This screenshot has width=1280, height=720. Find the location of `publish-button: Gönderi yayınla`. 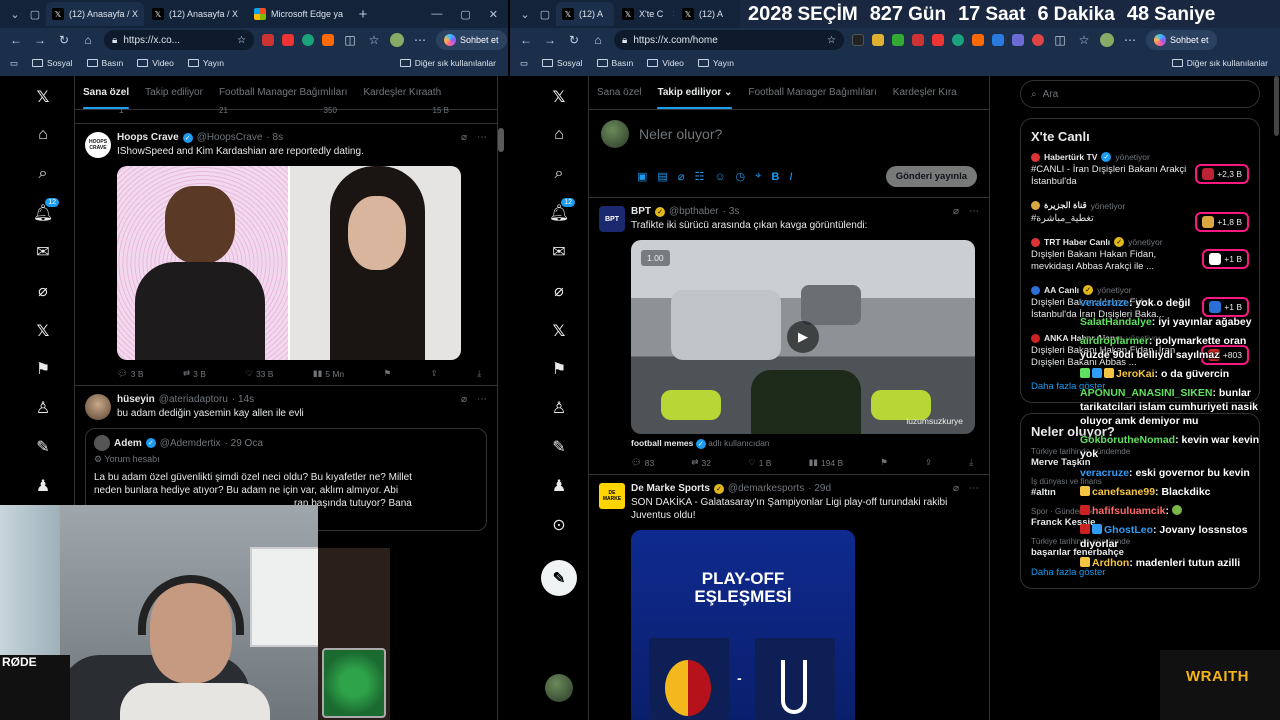

publish-button: Gönderi yayınla is located at coordinates (931, 176).